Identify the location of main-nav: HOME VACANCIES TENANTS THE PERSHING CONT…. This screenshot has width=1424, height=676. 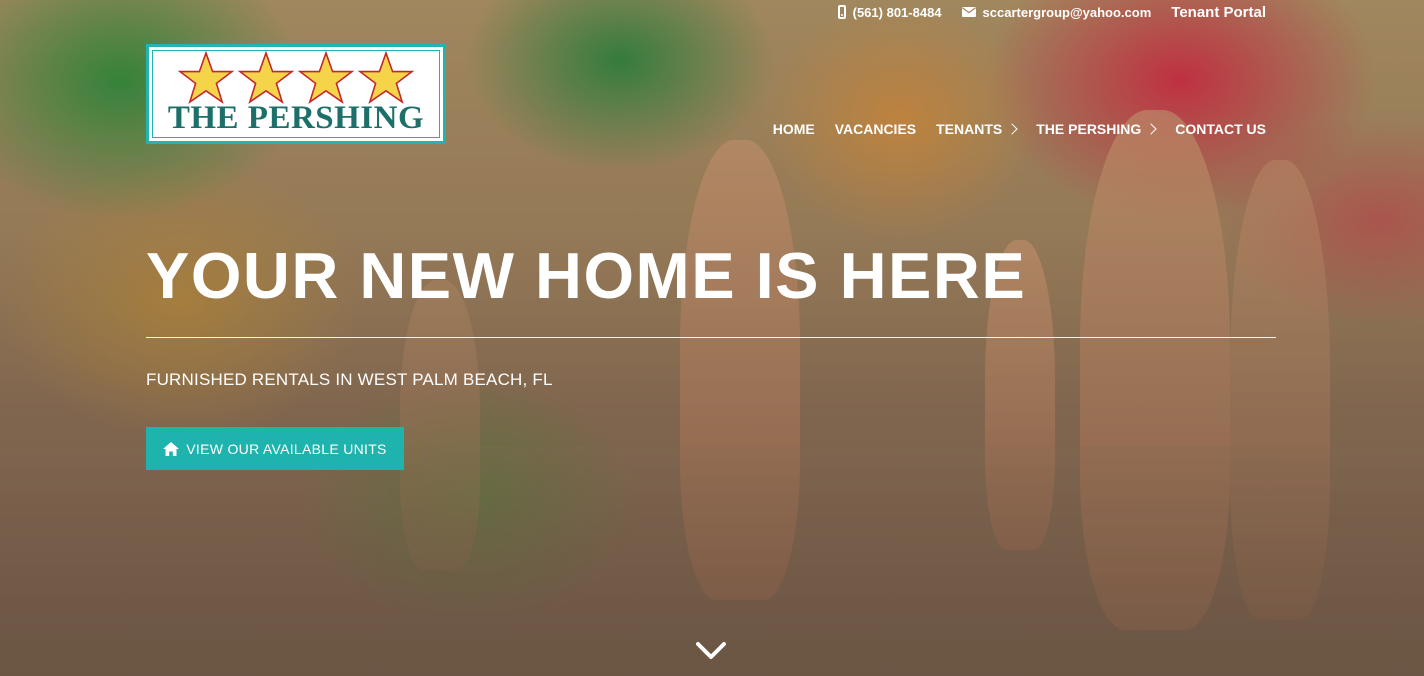
(1019, 129).